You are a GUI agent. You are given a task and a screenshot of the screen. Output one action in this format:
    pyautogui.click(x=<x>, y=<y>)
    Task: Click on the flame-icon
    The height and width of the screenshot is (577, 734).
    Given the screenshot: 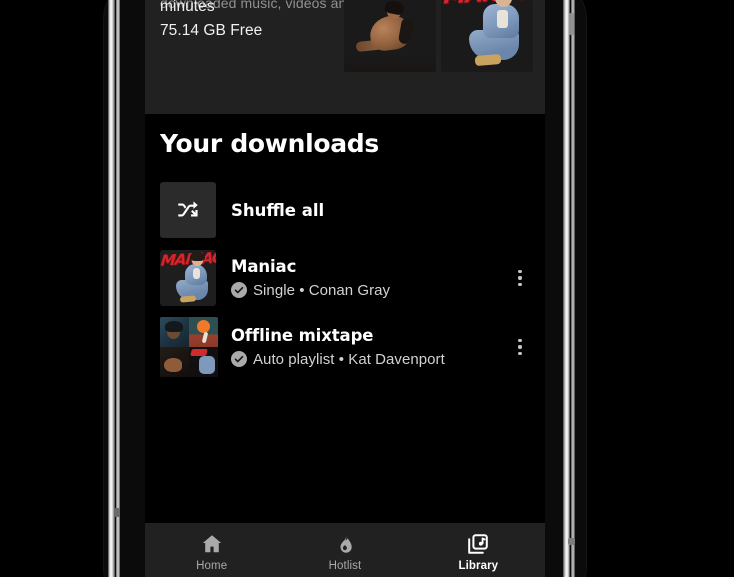 What is the action you would take?
    pyautogui.click(x=345, y=544)
    